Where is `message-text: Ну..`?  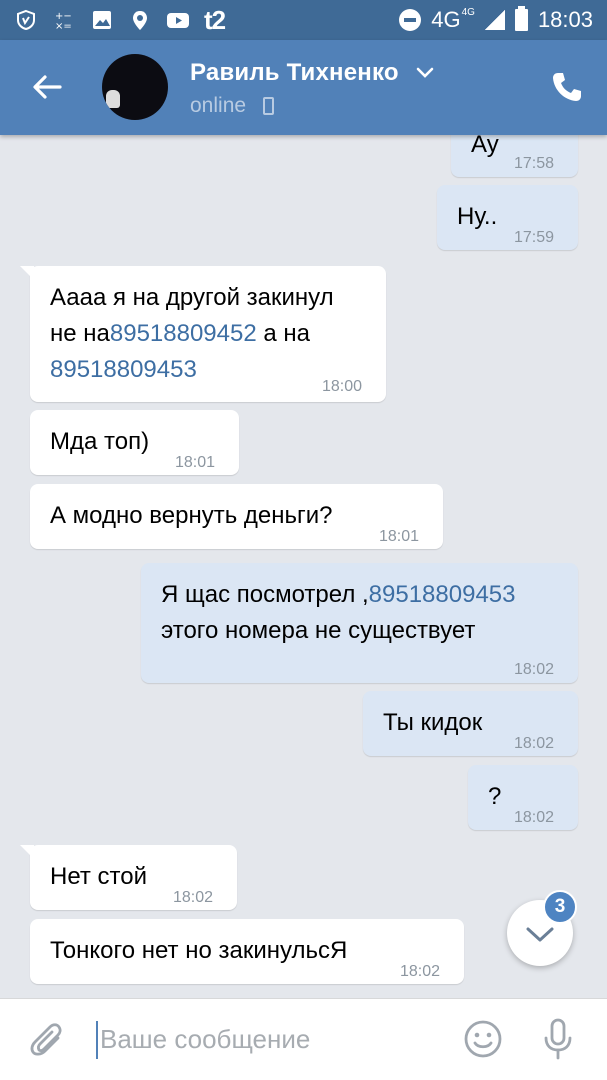 message-text: Ну.. is located at coordinates (477, 216).